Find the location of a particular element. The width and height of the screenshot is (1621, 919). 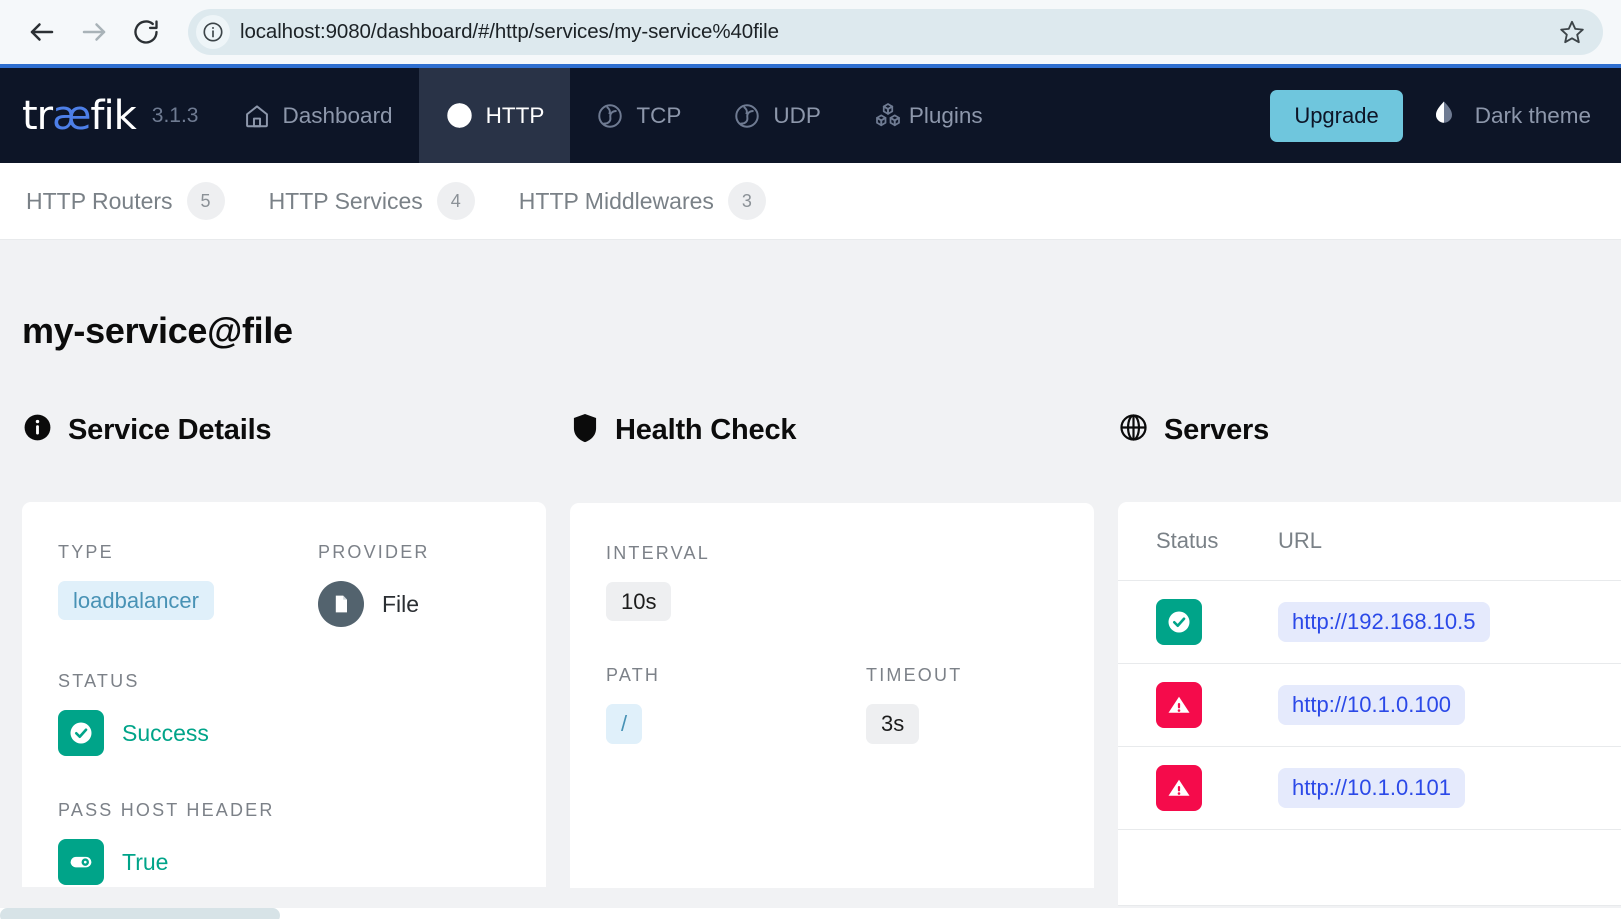

nav-item-udp: UDP is located at coordinates (777, 115).